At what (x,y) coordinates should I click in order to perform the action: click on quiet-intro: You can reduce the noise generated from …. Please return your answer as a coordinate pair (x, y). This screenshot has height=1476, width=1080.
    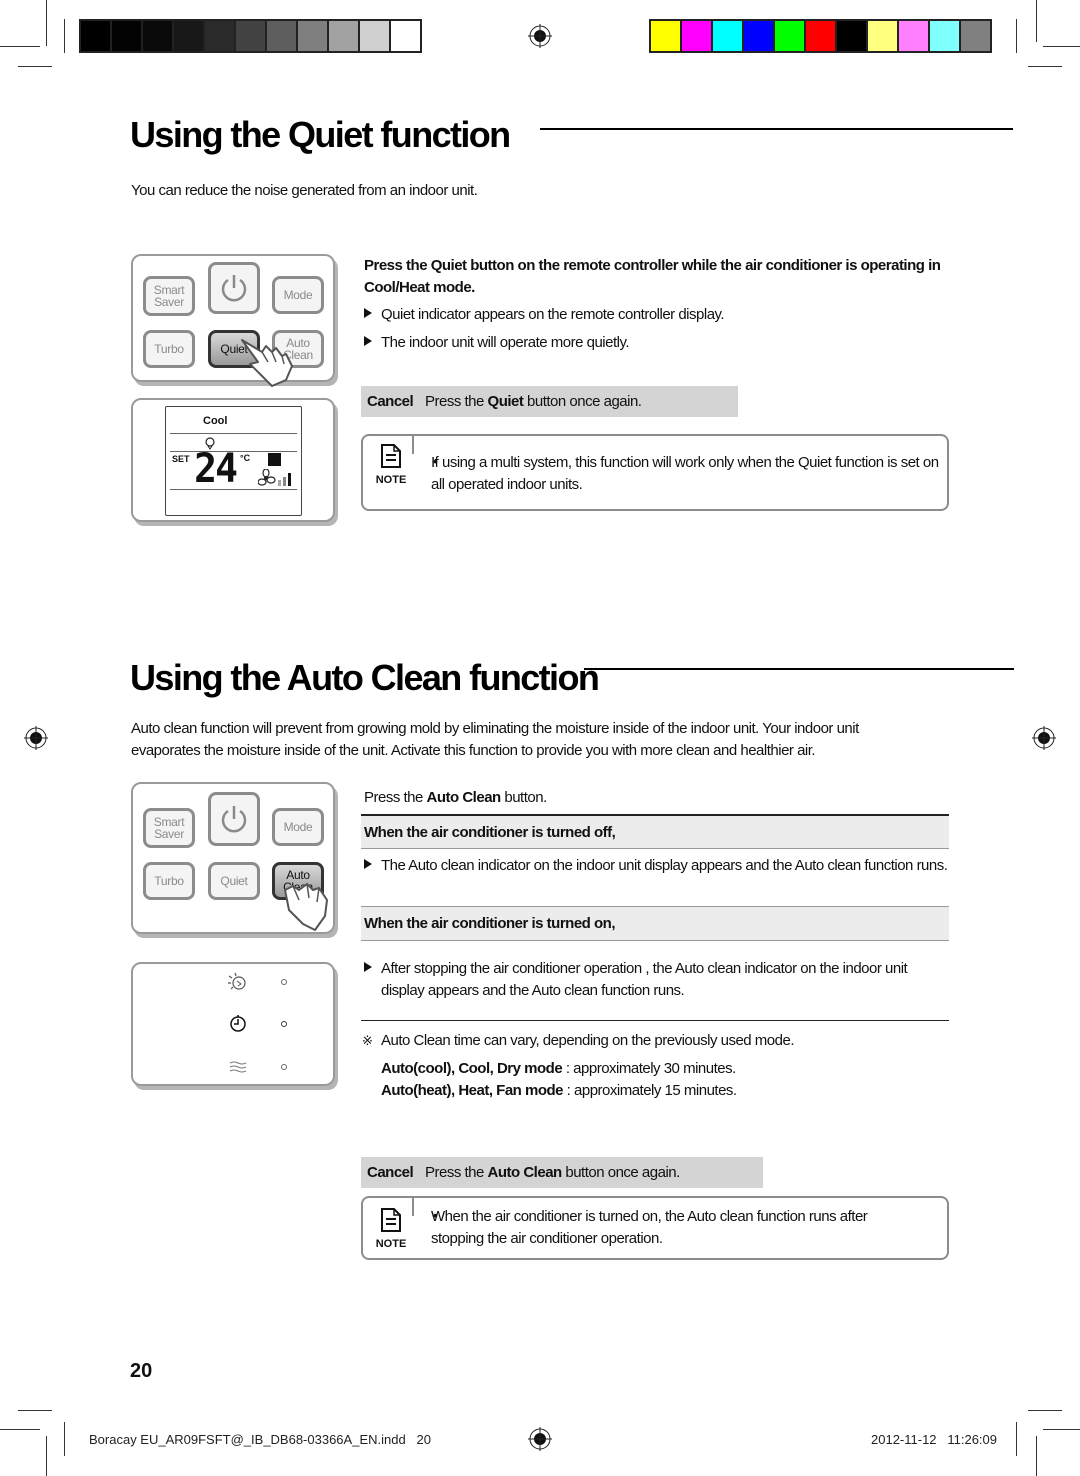
    Looking at the image, I should click on (304, 190).